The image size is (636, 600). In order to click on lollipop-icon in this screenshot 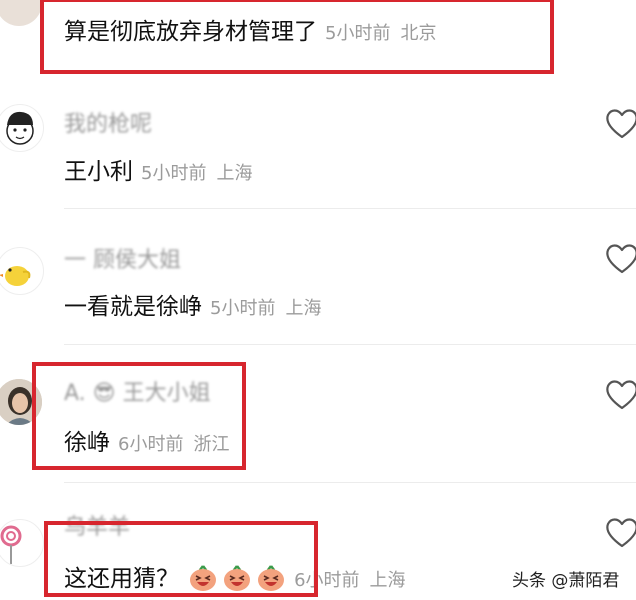, I will do `click(11, 544)`.